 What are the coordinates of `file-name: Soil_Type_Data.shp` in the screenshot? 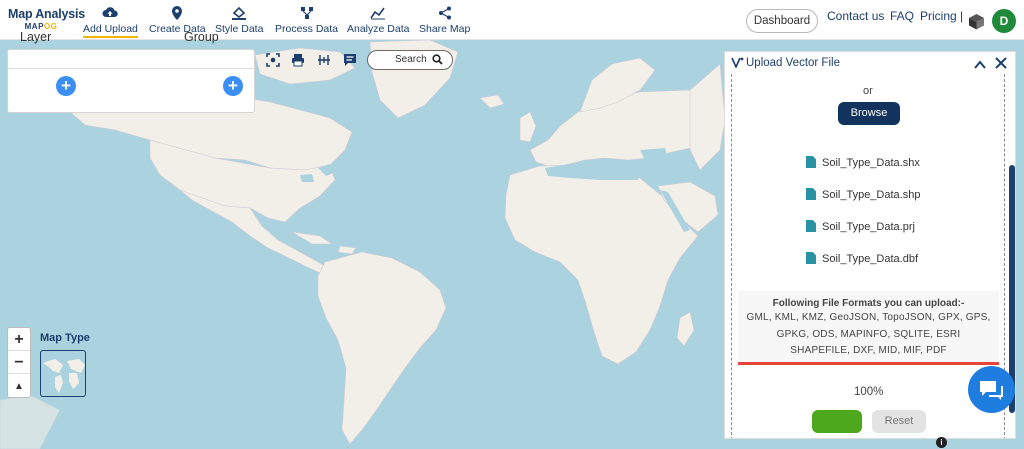 It's located at (871, 195).